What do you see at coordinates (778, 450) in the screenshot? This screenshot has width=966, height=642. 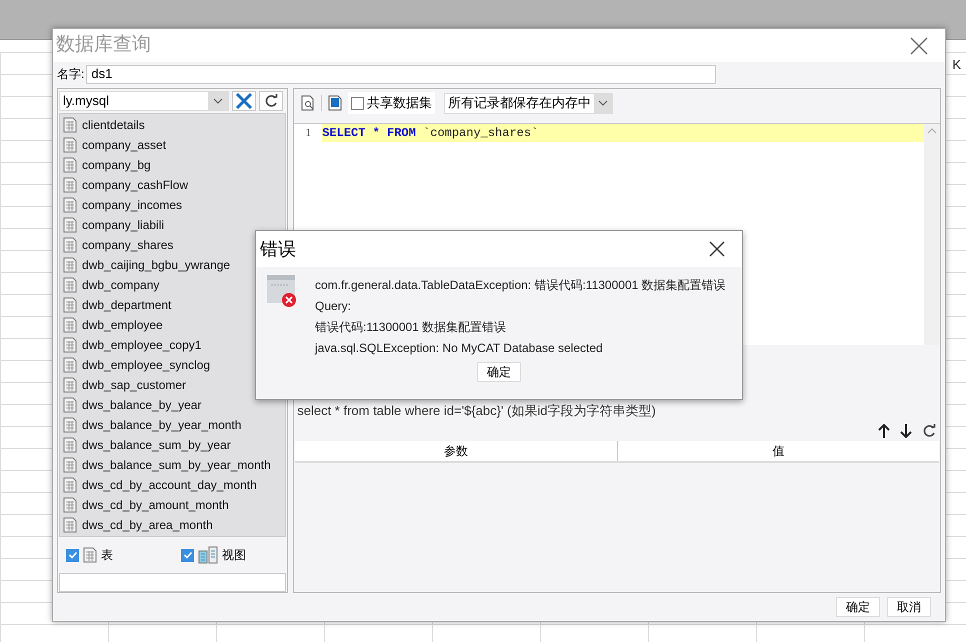 I see `column-header: 值` at bounding box center [778, 450].